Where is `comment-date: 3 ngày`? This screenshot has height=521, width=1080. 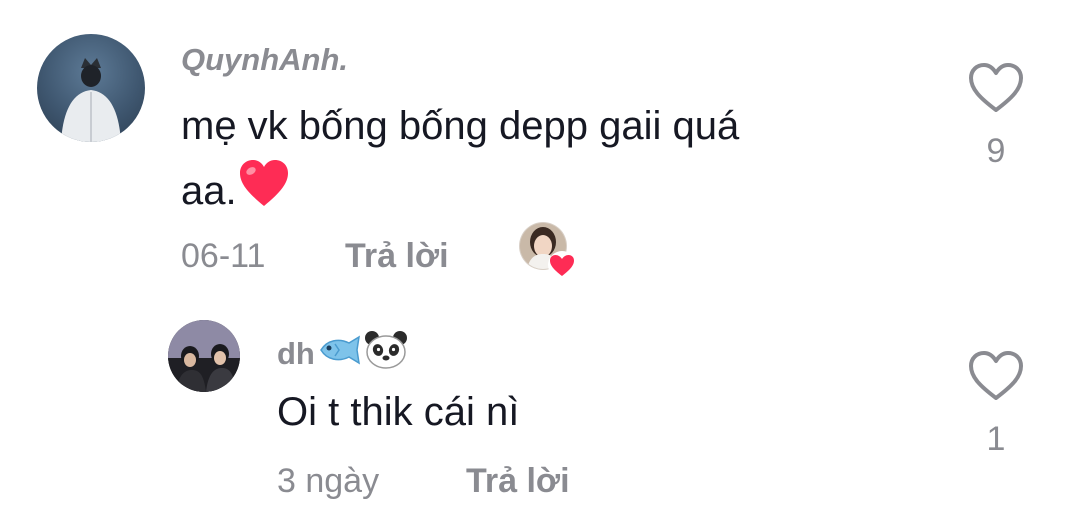
comment-date: 3 ngày is located at coordinates (328, 481).